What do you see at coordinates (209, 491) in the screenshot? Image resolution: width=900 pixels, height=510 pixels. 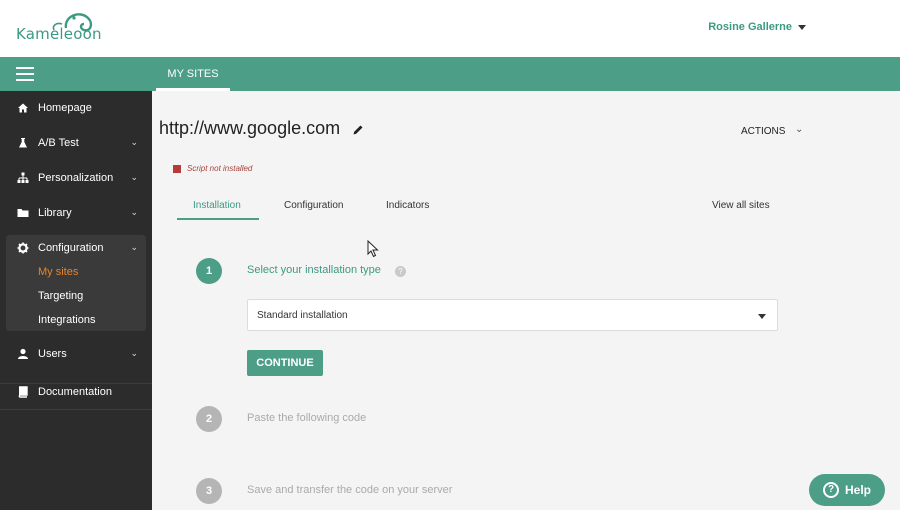 I see `step-number: 3` at bounding box center [209, 491].